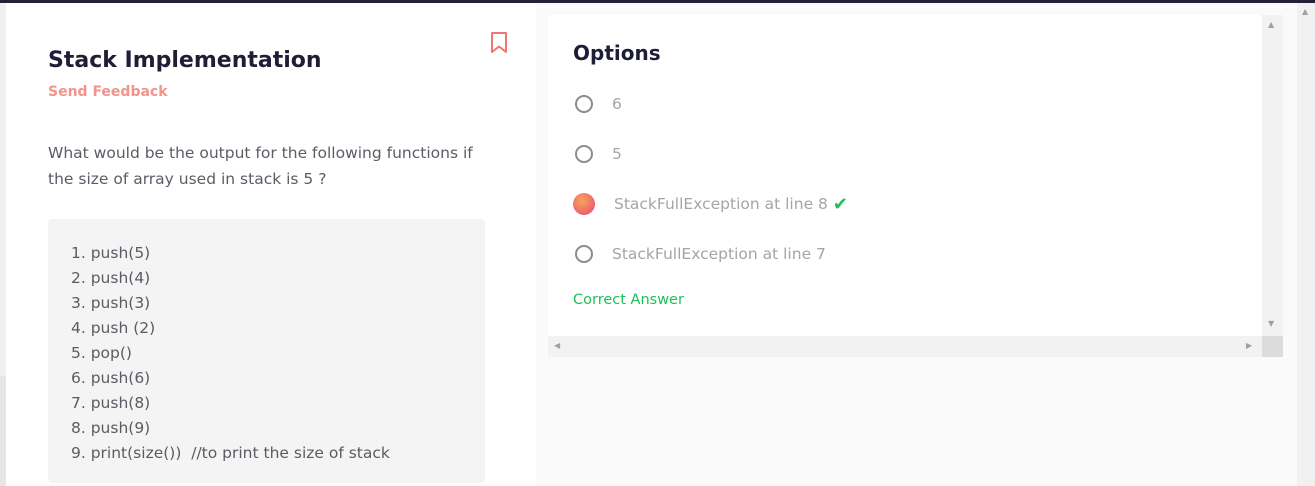  Describe the element at coordinates (905, 346) in the screenshot. I see `card-horizontal-scrollbar: ◀ ▶` at that location.